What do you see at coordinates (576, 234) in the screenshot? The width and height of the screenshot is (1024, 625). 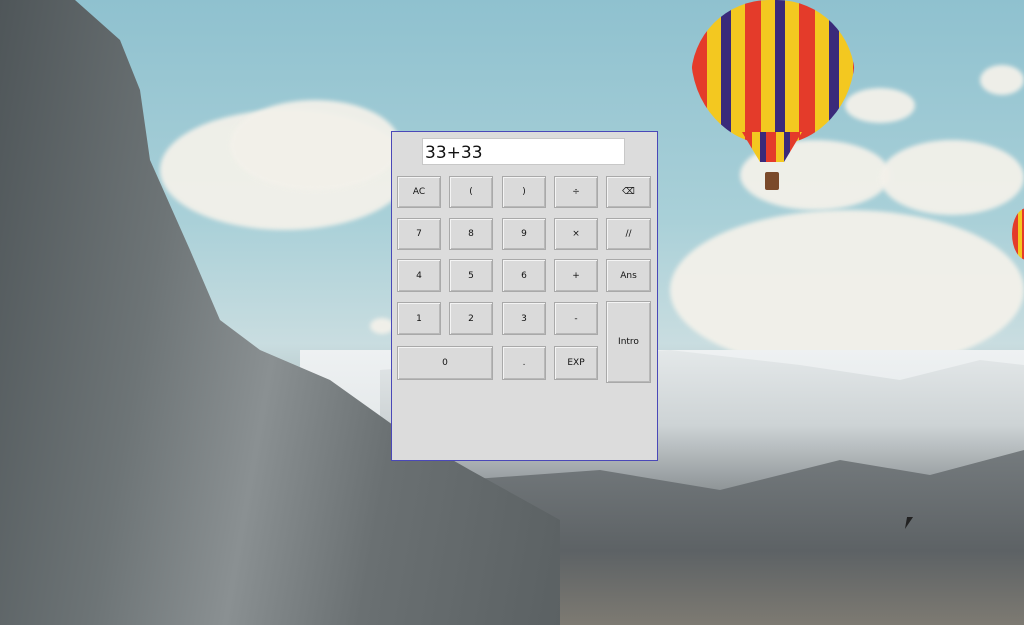 I see `multiply-button: ×` at bounding box center [576, 234].